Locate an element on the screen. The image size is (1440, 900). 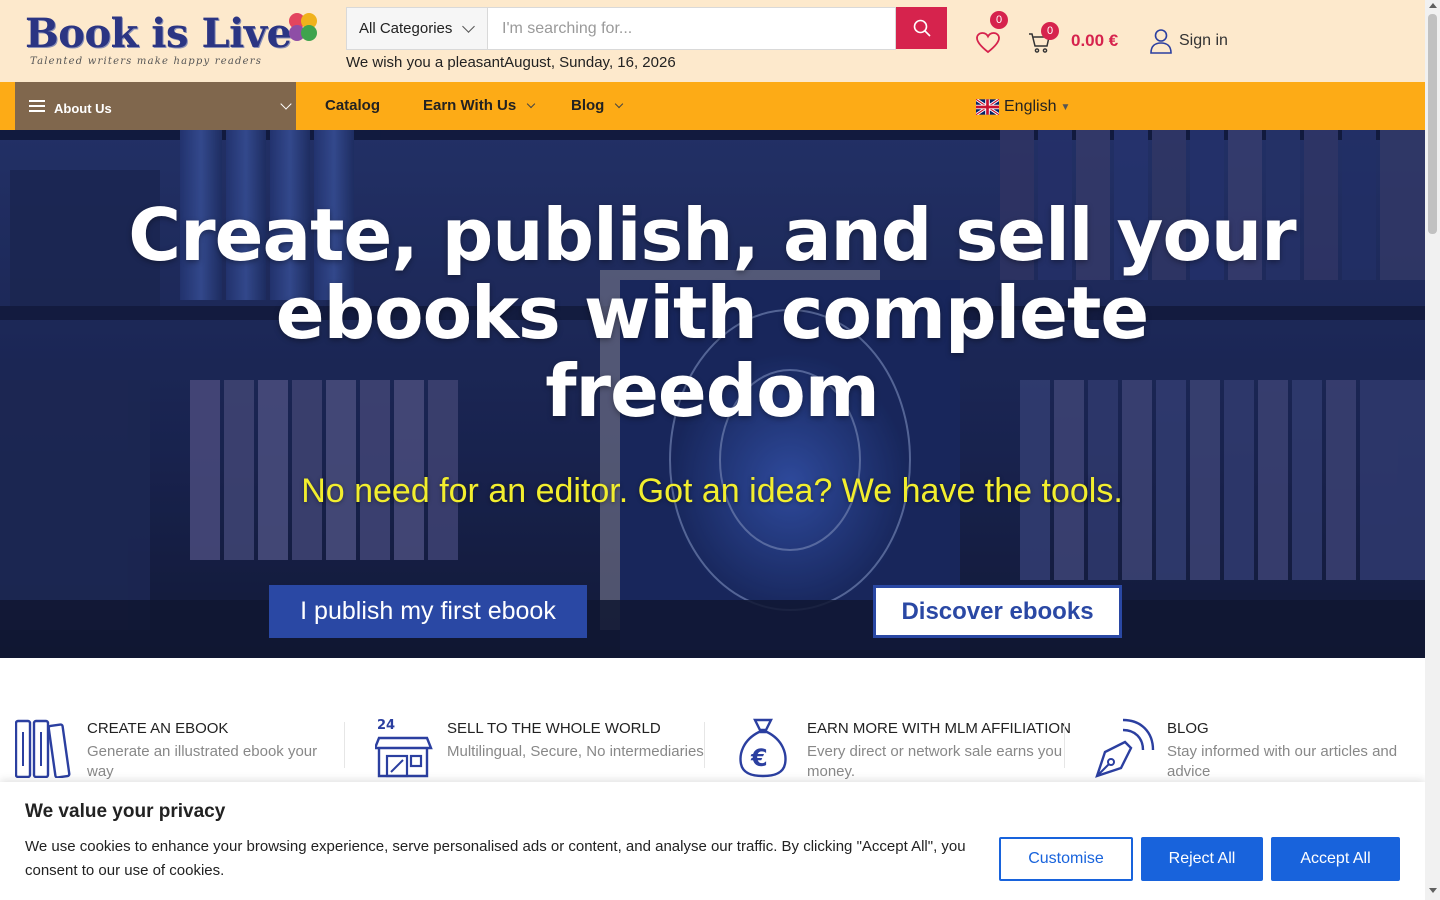
cookie-title: We value your privacy is located at coordinates (125, 811).